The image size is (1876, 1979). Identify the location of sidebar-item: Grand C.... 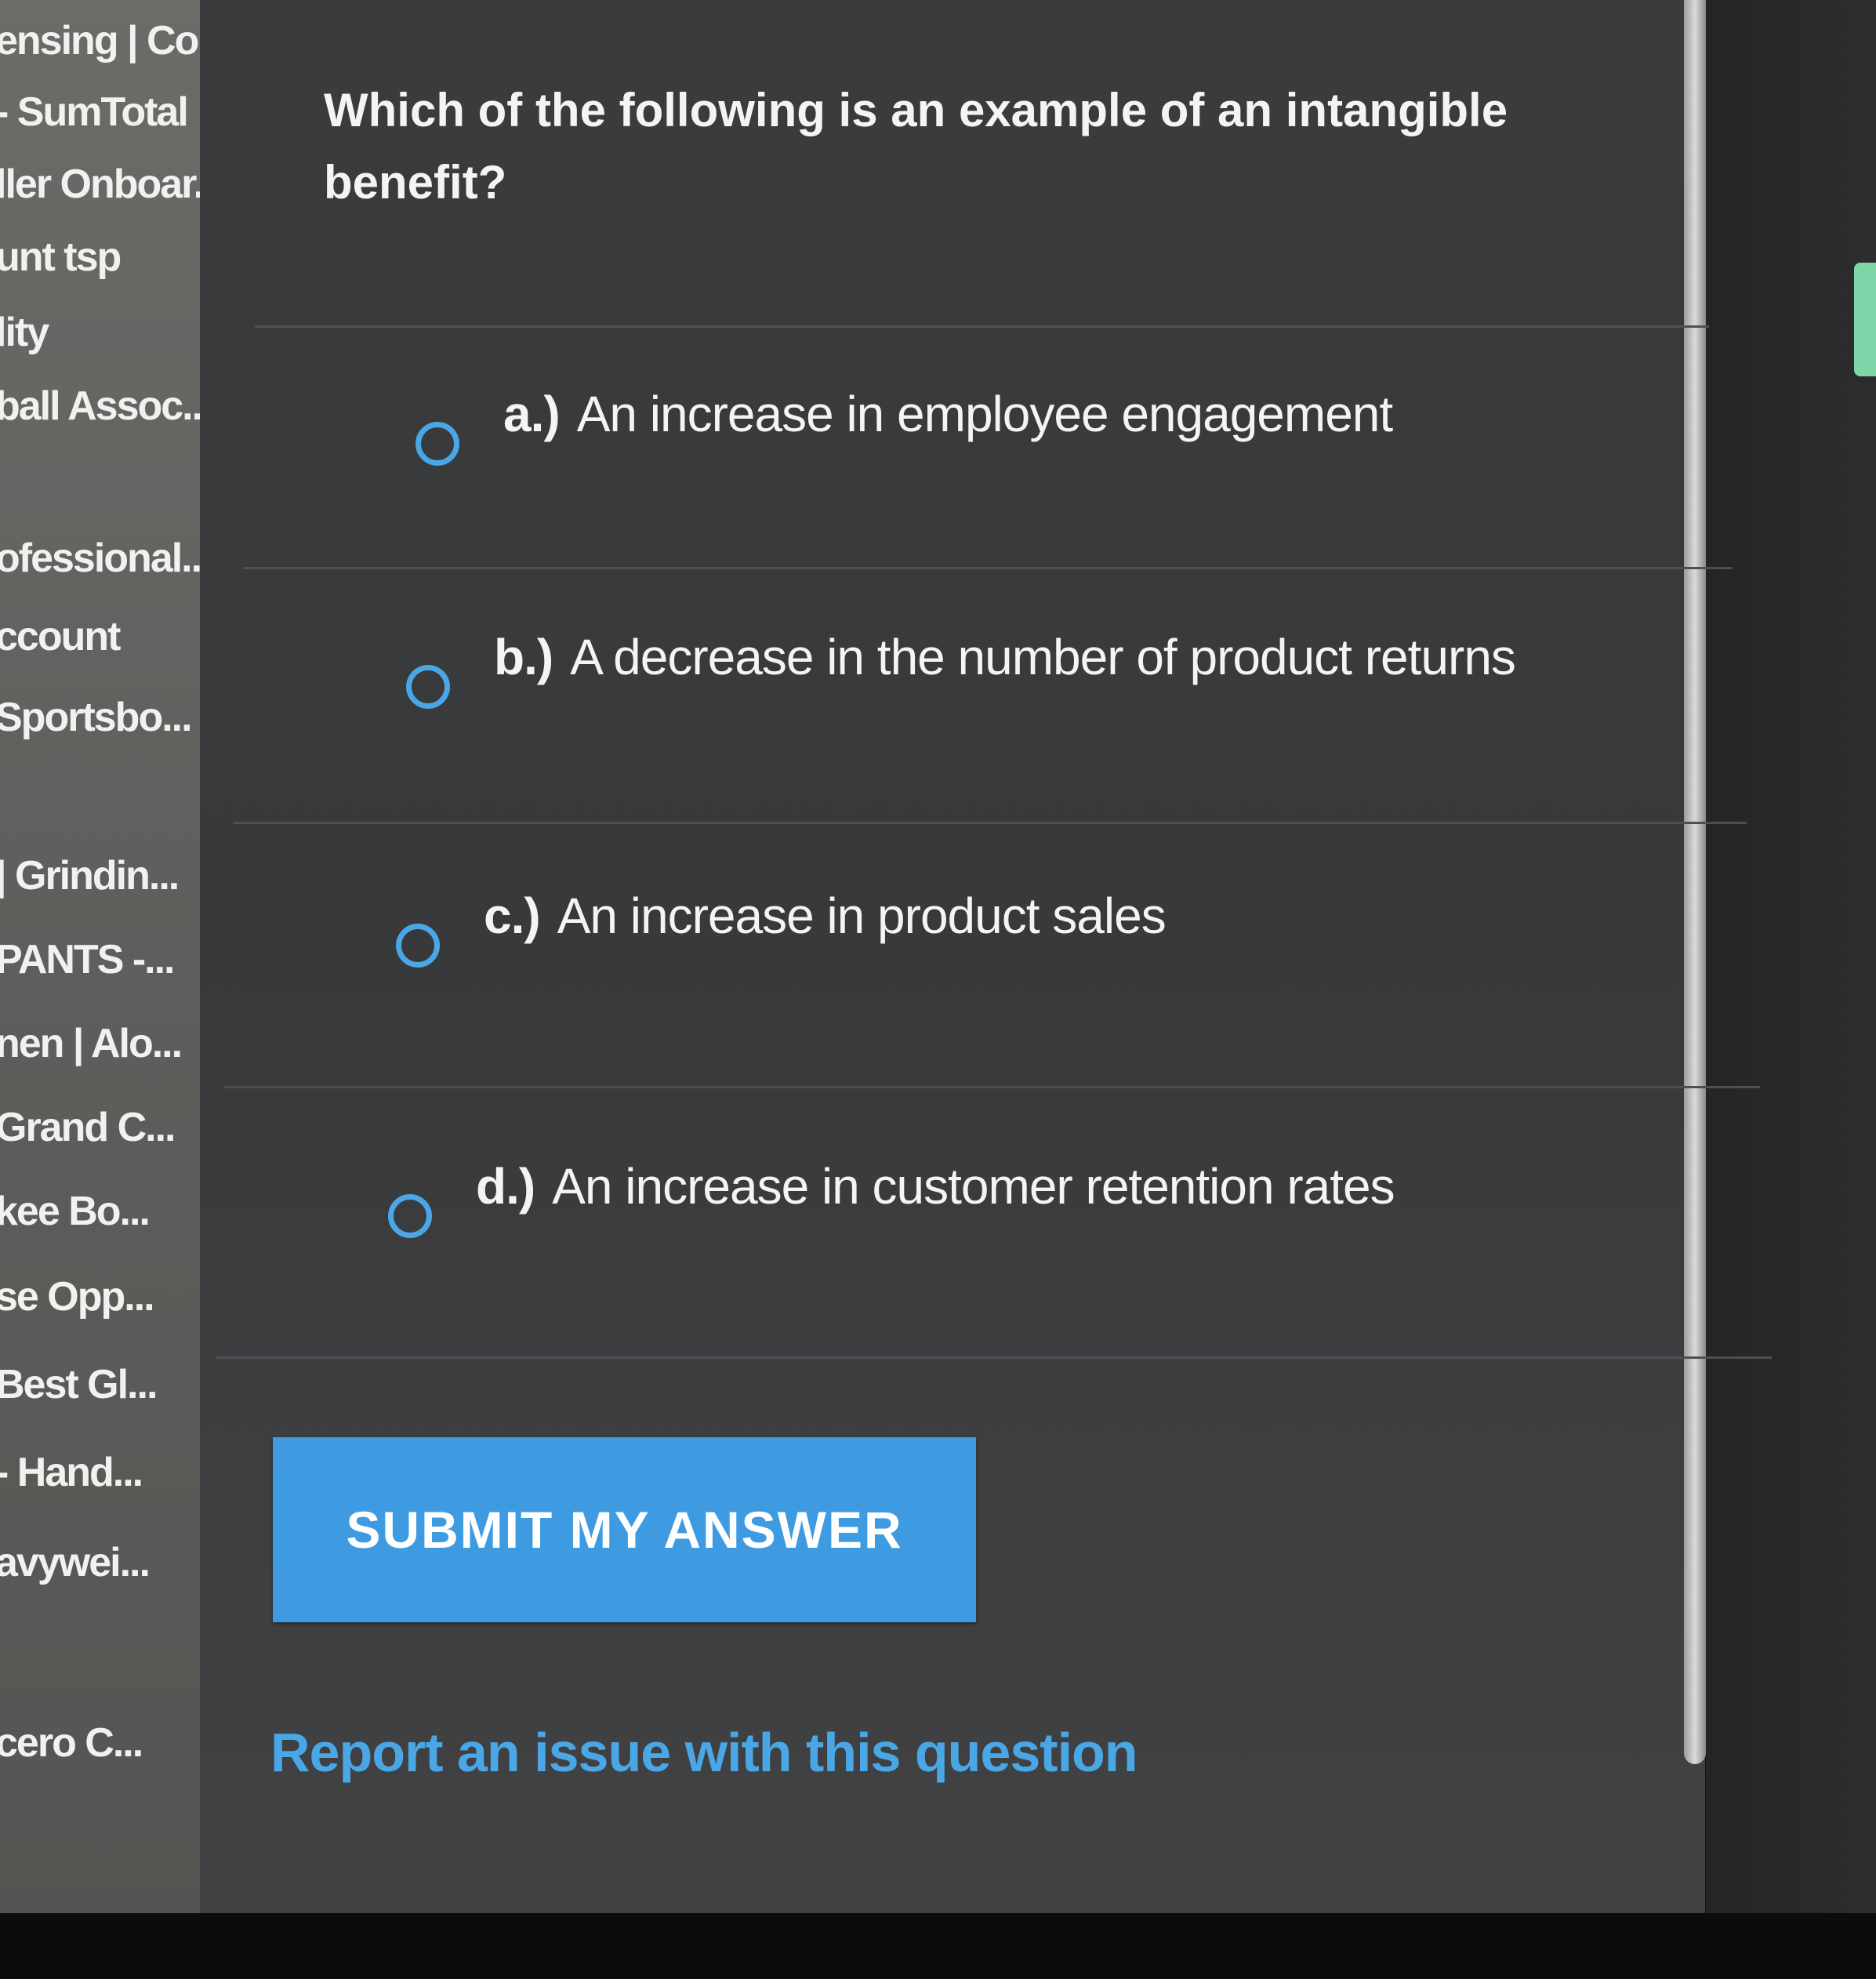
(88, 1127).